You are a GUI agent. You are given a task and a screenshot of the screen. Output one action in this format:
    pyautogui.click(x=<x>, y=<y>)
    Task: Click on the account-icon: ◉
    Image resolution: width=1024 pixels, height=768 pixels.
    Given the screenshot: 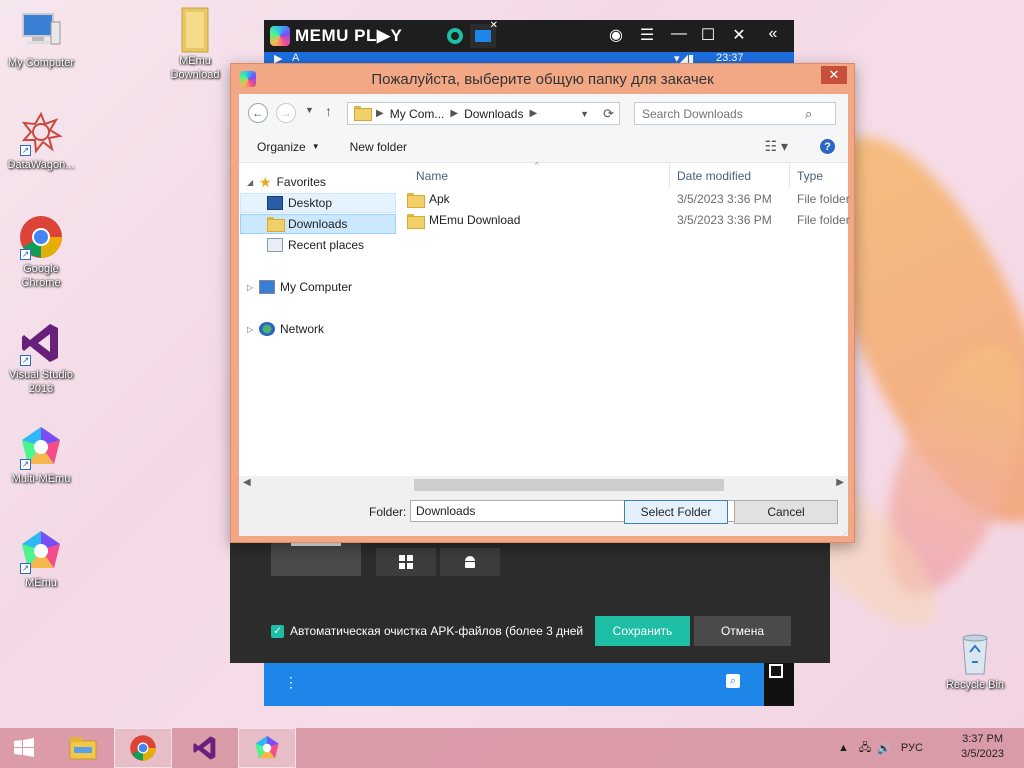 What is the action you would take?
    pyautogui.click(x=616, y=35)
    